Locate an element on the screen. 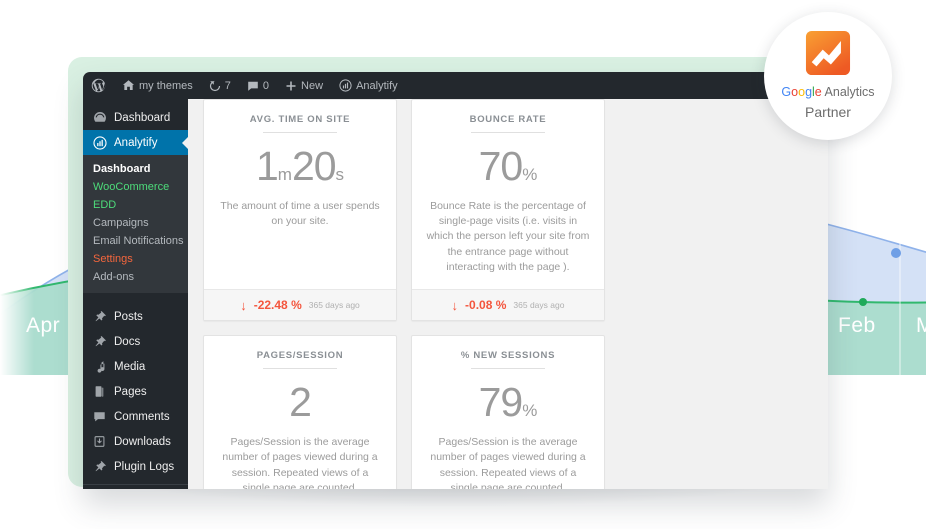 This screenshot has width=926, height=529. dashboard-icon is located at coordinates (99, 117).